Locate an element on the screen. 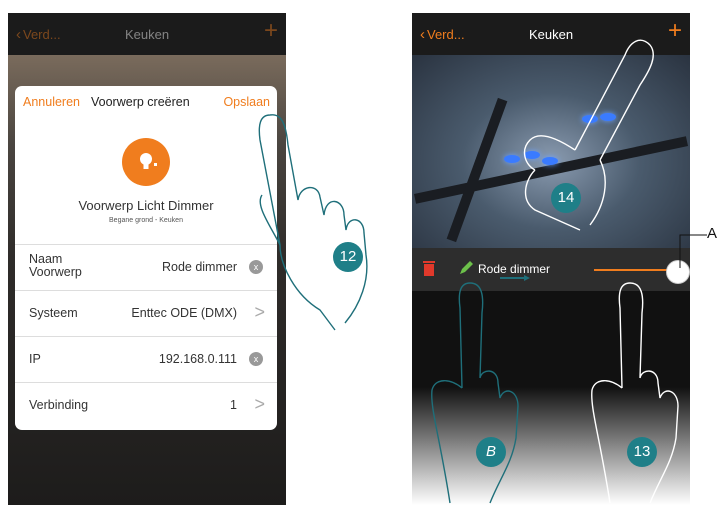 The height and width of the screenshot is (513, 718). page-title: Keuken is located at coordinates (147, 34).